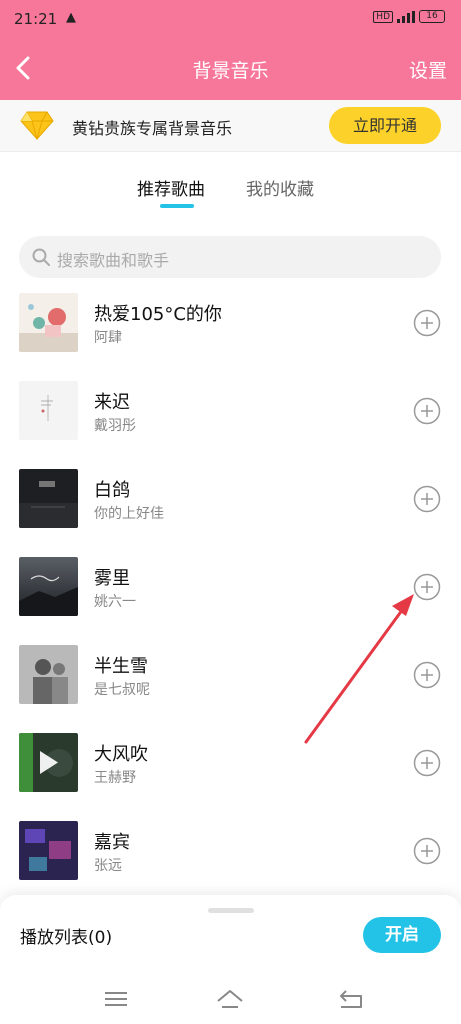  Describe the element at coordinates (230, 333) in the screenshot. I see `song-row: 热爱105°C的你 阿肆` at that location.